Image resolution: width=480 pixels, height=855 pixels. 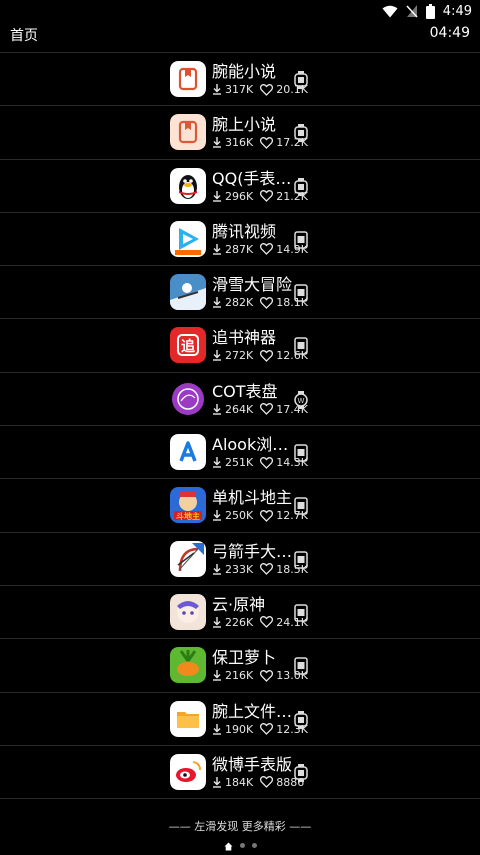 What do you see at coordinates (188, 505) in the screenshot?
I see `card-game-icon: 斗地主` at bounding box center [188, 505].